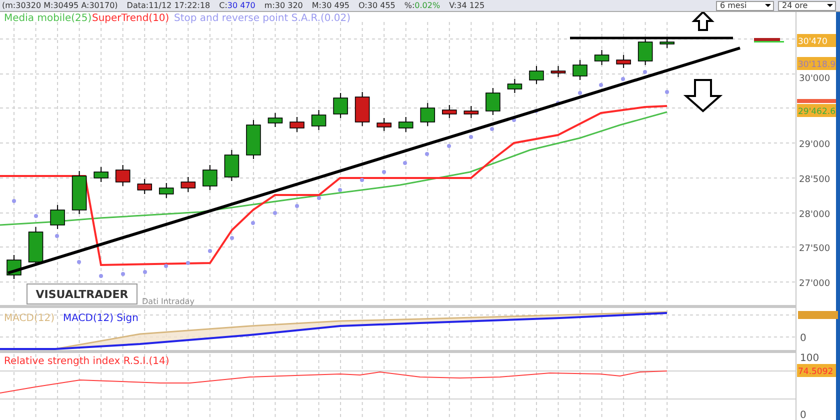 The height and width of the screenshot is (420, 840). Describe the element at coordinates (60, 5) in the screenshot. I see `field-label: (m:30320 M:30495 A:30170)` at that location.